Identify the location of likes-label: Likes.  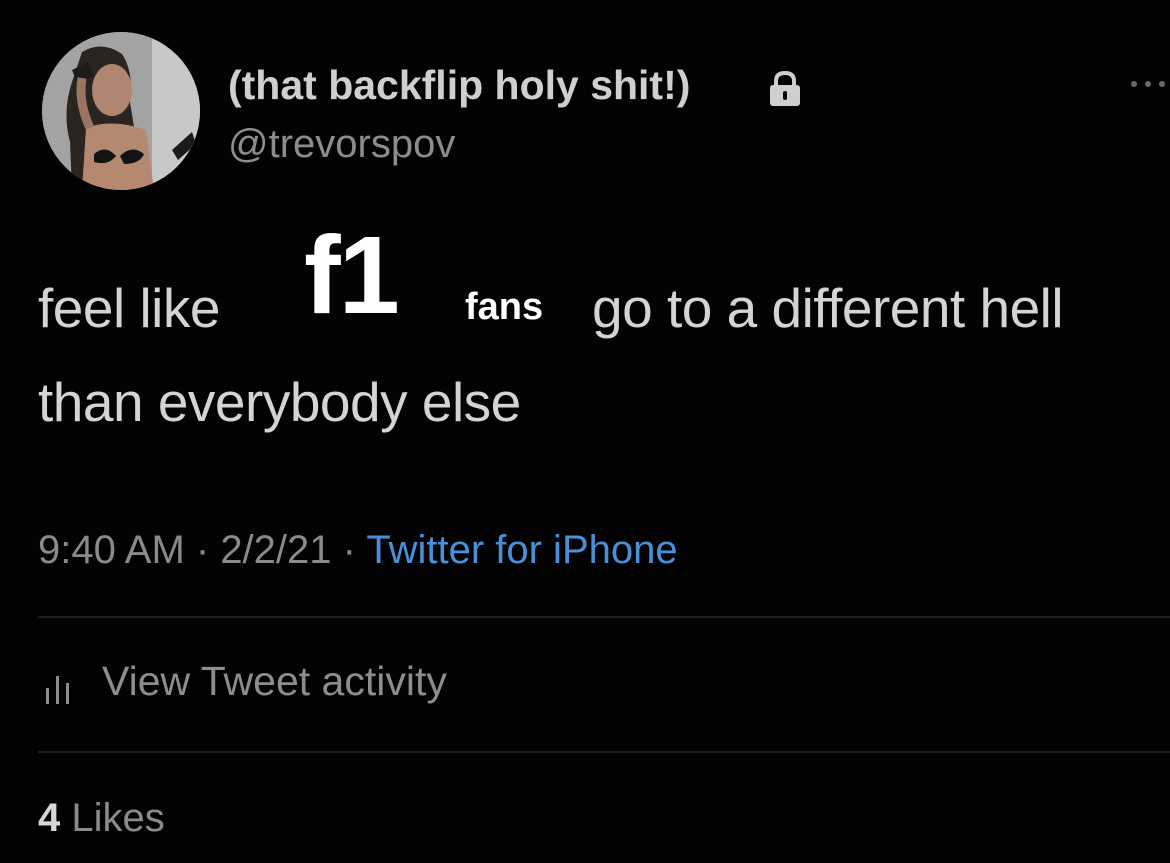
(118, 818).